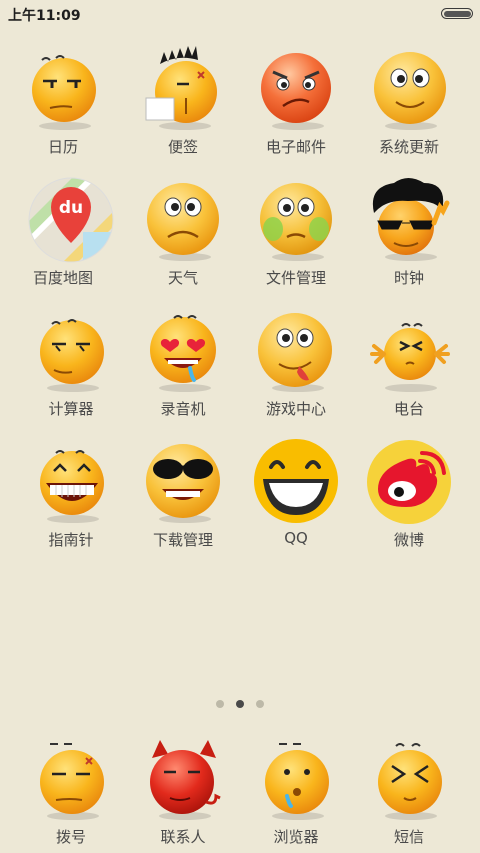  I want to click on game-center-emoji-icon, so click(295, 352).